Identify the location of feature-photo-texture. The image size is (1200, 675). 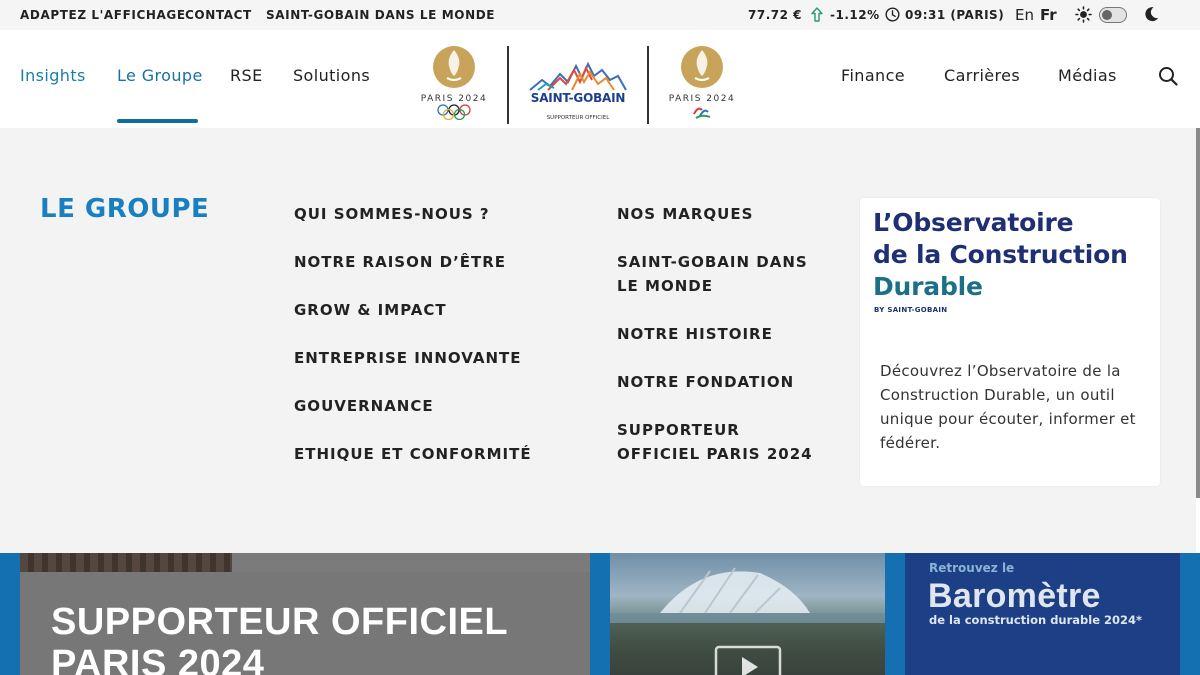
(126, 562).